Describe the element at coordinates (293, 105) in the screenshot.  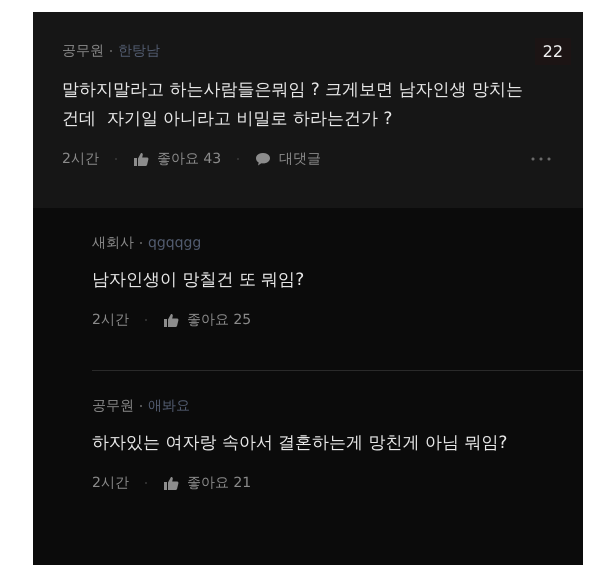
I see `comment-text: 말하지말라고 하는사람들은뭐임 ? 크게보면 남자인생 망치는건데 자기일 아니라고 비밀로 하라는건가 ?` at that location.